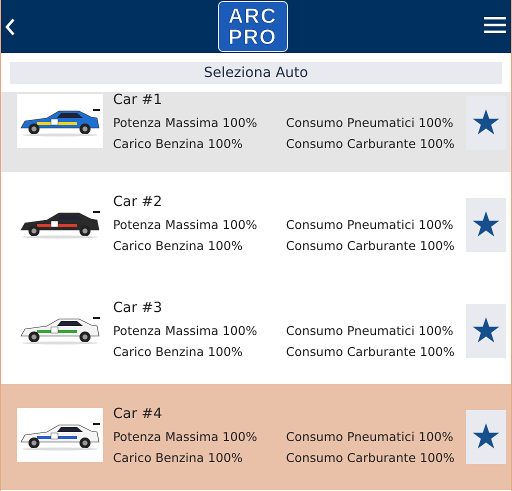 This screenshot has width=512, height=491. I want to click on car-name: Car #3, so click(137, 308).